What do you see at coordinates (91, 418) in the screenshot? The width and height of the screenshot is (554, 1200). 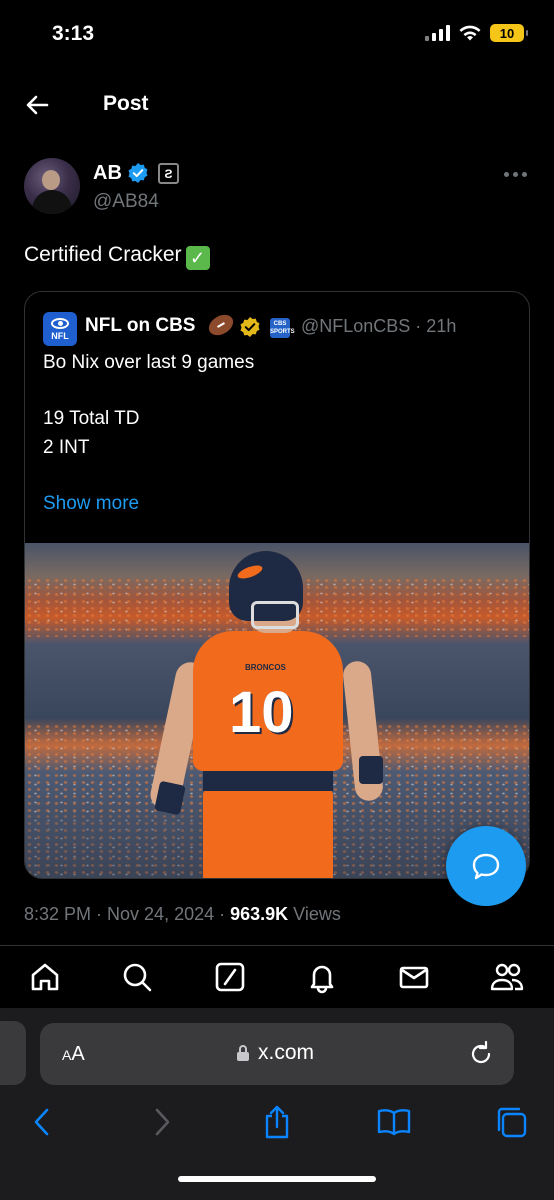 I see `quoted-text-line: 19 Total TD` at bounding box center [91, 418].